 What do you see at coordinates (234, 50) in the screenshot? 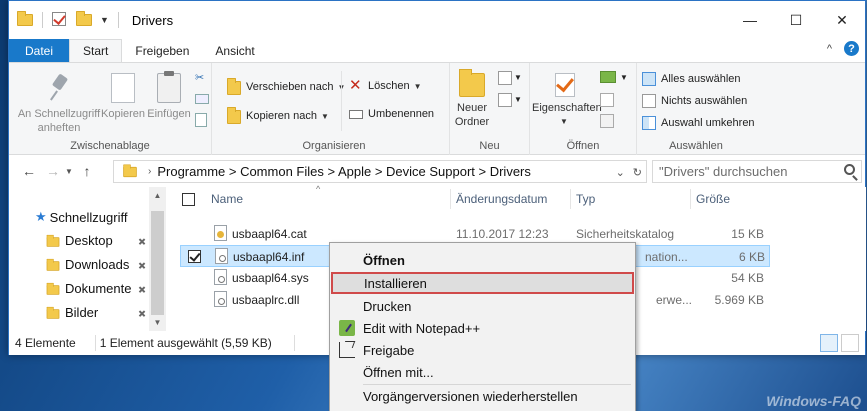
I see `tab-view: Ansicht` at bounding box center [234, 50].